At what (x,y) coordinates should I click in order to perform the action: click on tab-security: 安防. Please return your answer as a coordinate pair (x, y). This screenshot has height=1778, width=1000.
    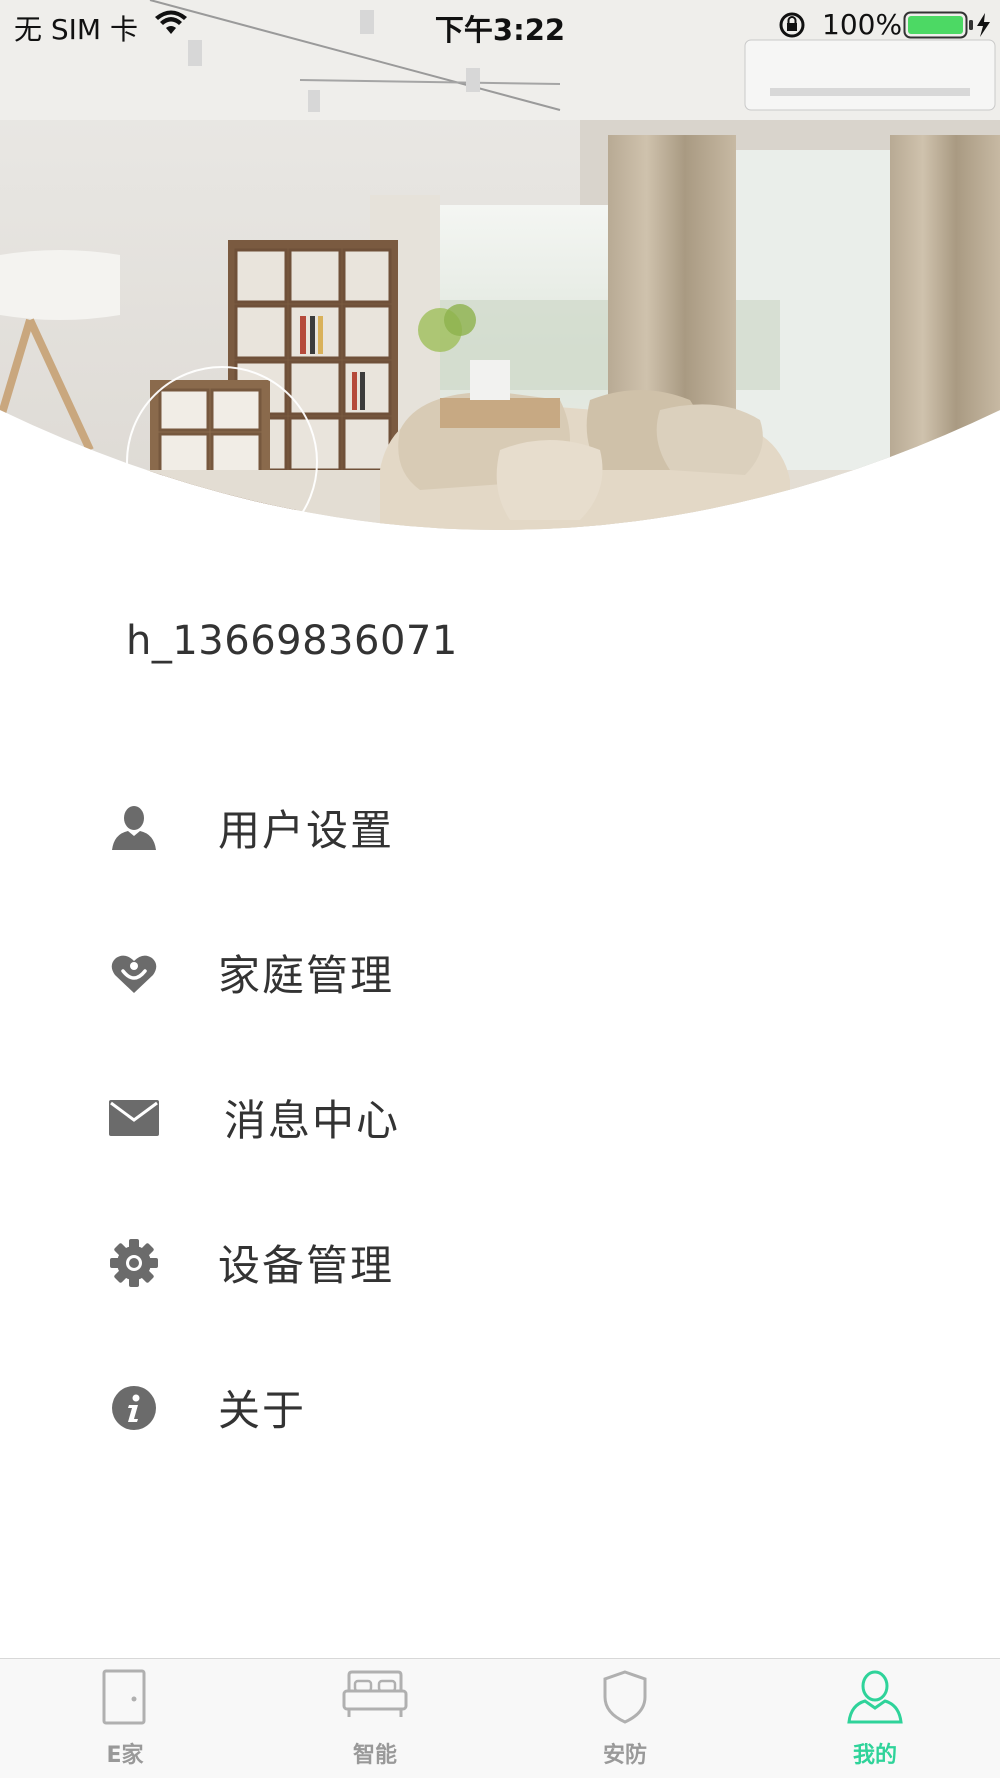
    Looking at the image, I should click on (625, 1718).